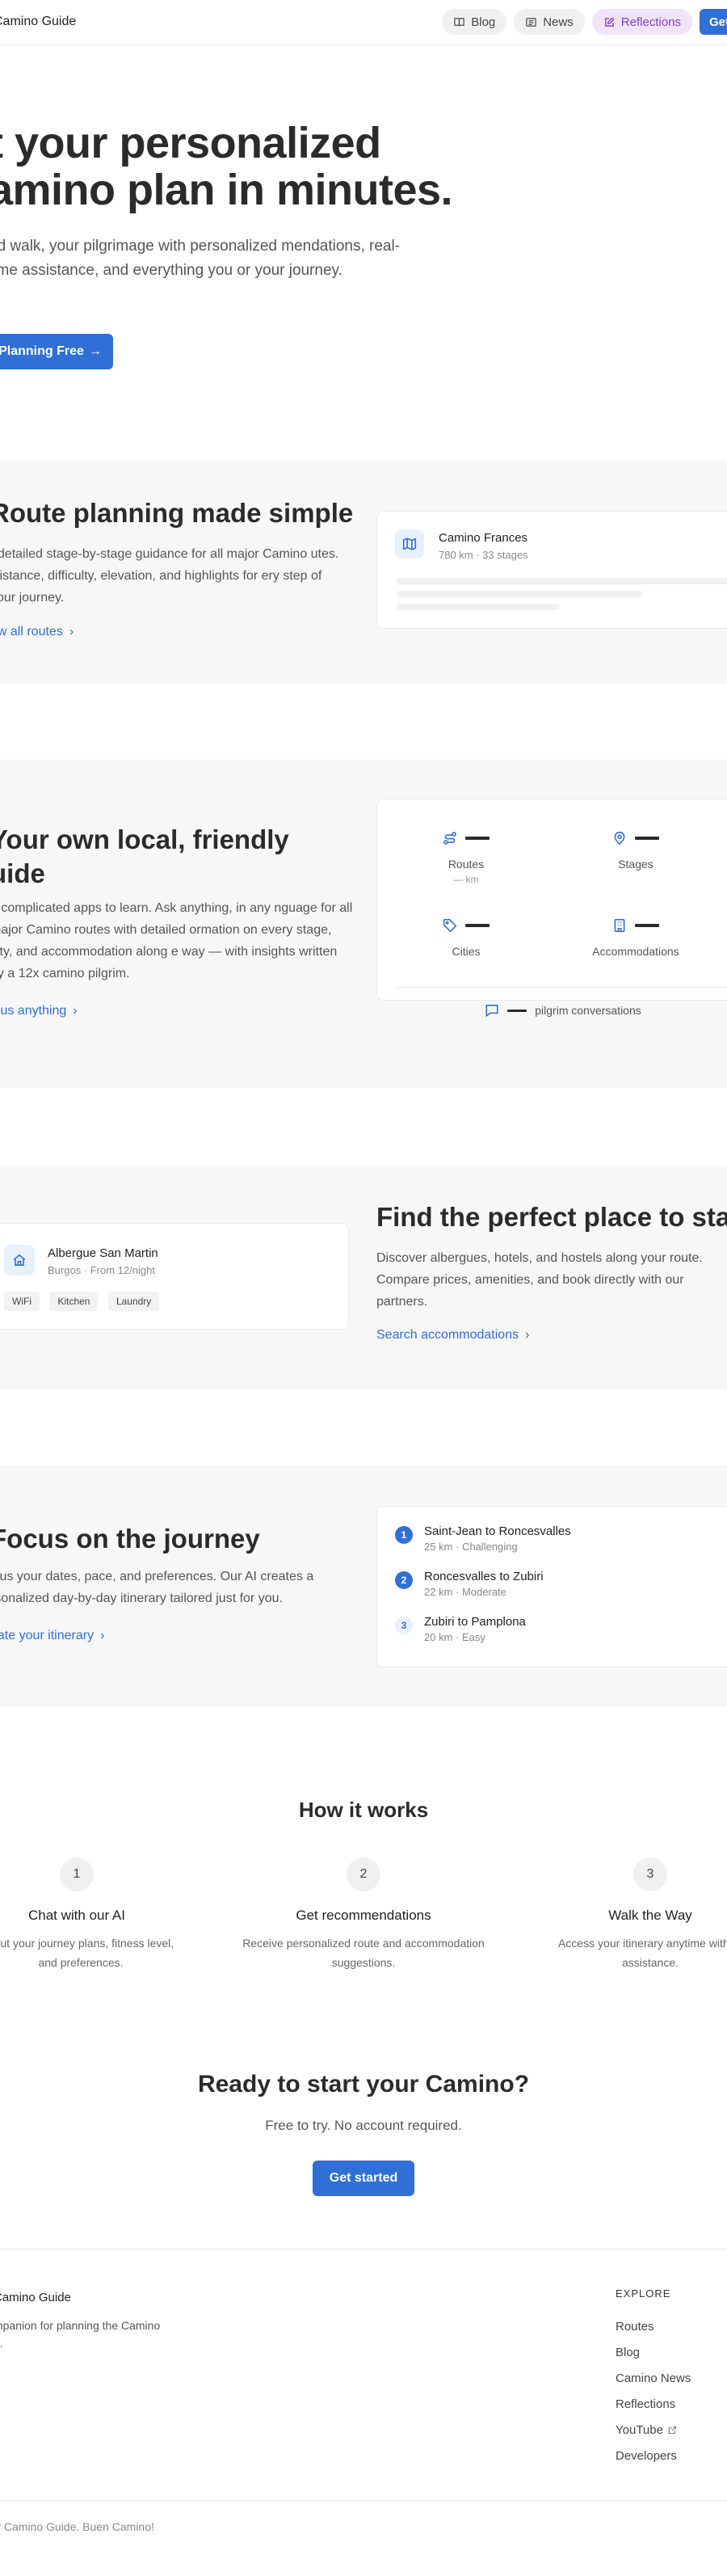 This screenshot has width=727, height=2576. What do you see at coordinates (561, 987) in the screenshot?
I see `divider` at bounding box center [561, 987].